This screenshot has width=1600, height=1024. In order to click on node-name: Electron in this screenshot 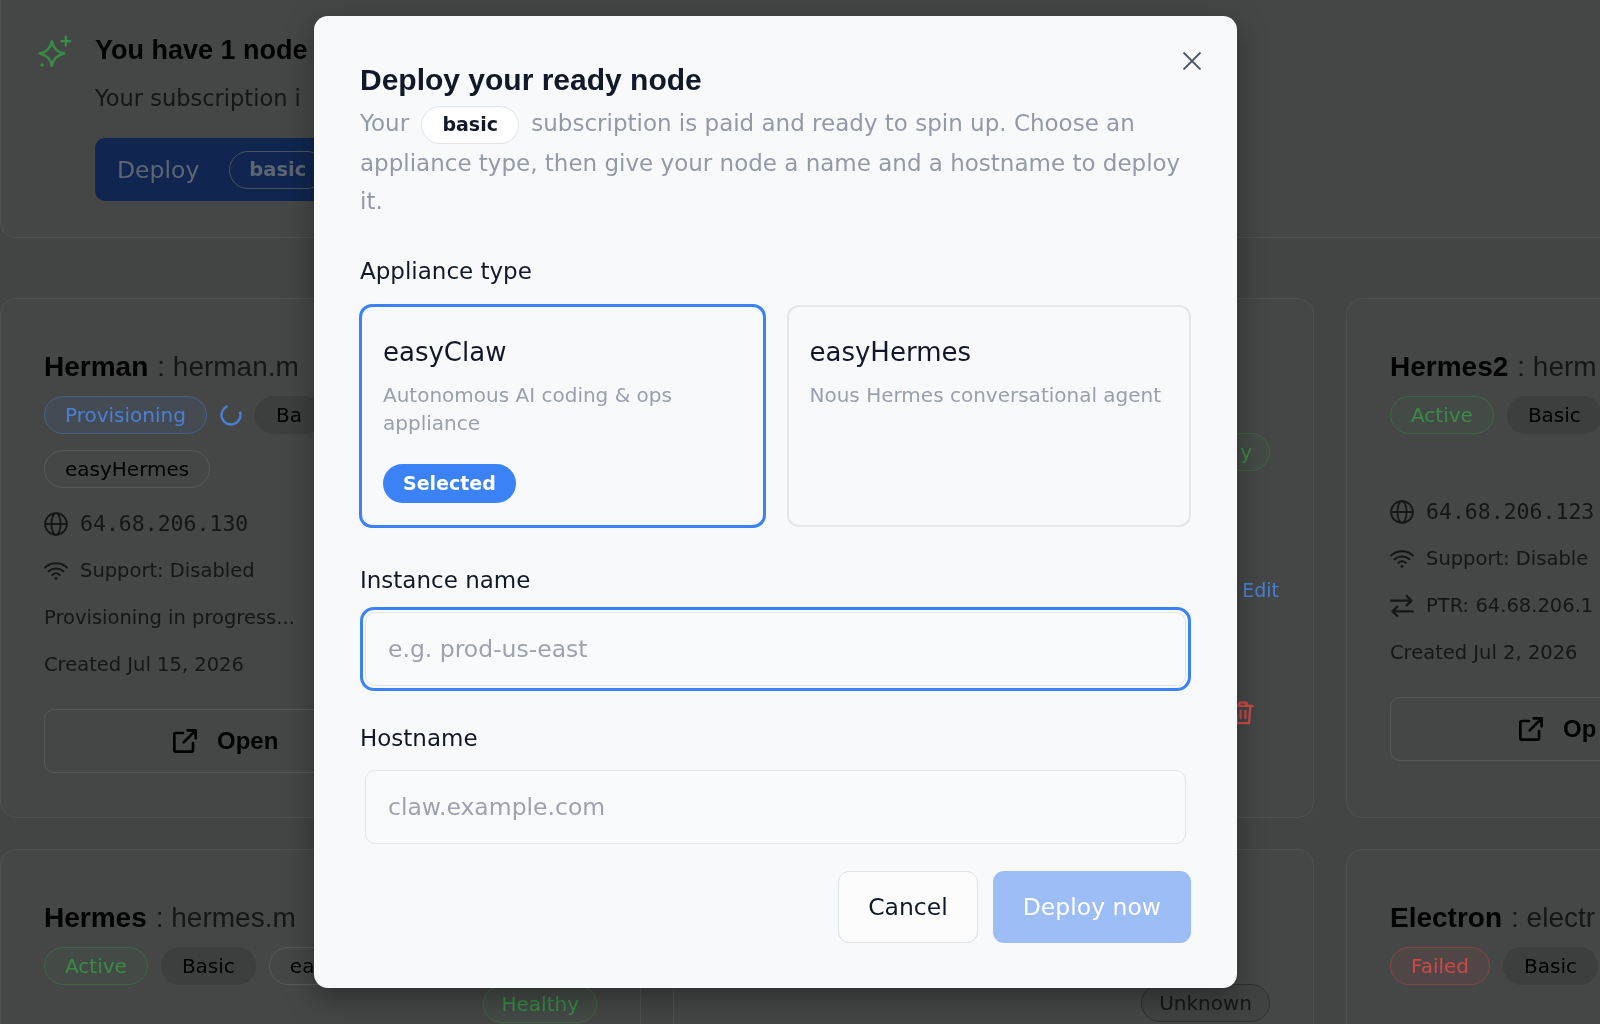, I will do `click(1446, 918)`.